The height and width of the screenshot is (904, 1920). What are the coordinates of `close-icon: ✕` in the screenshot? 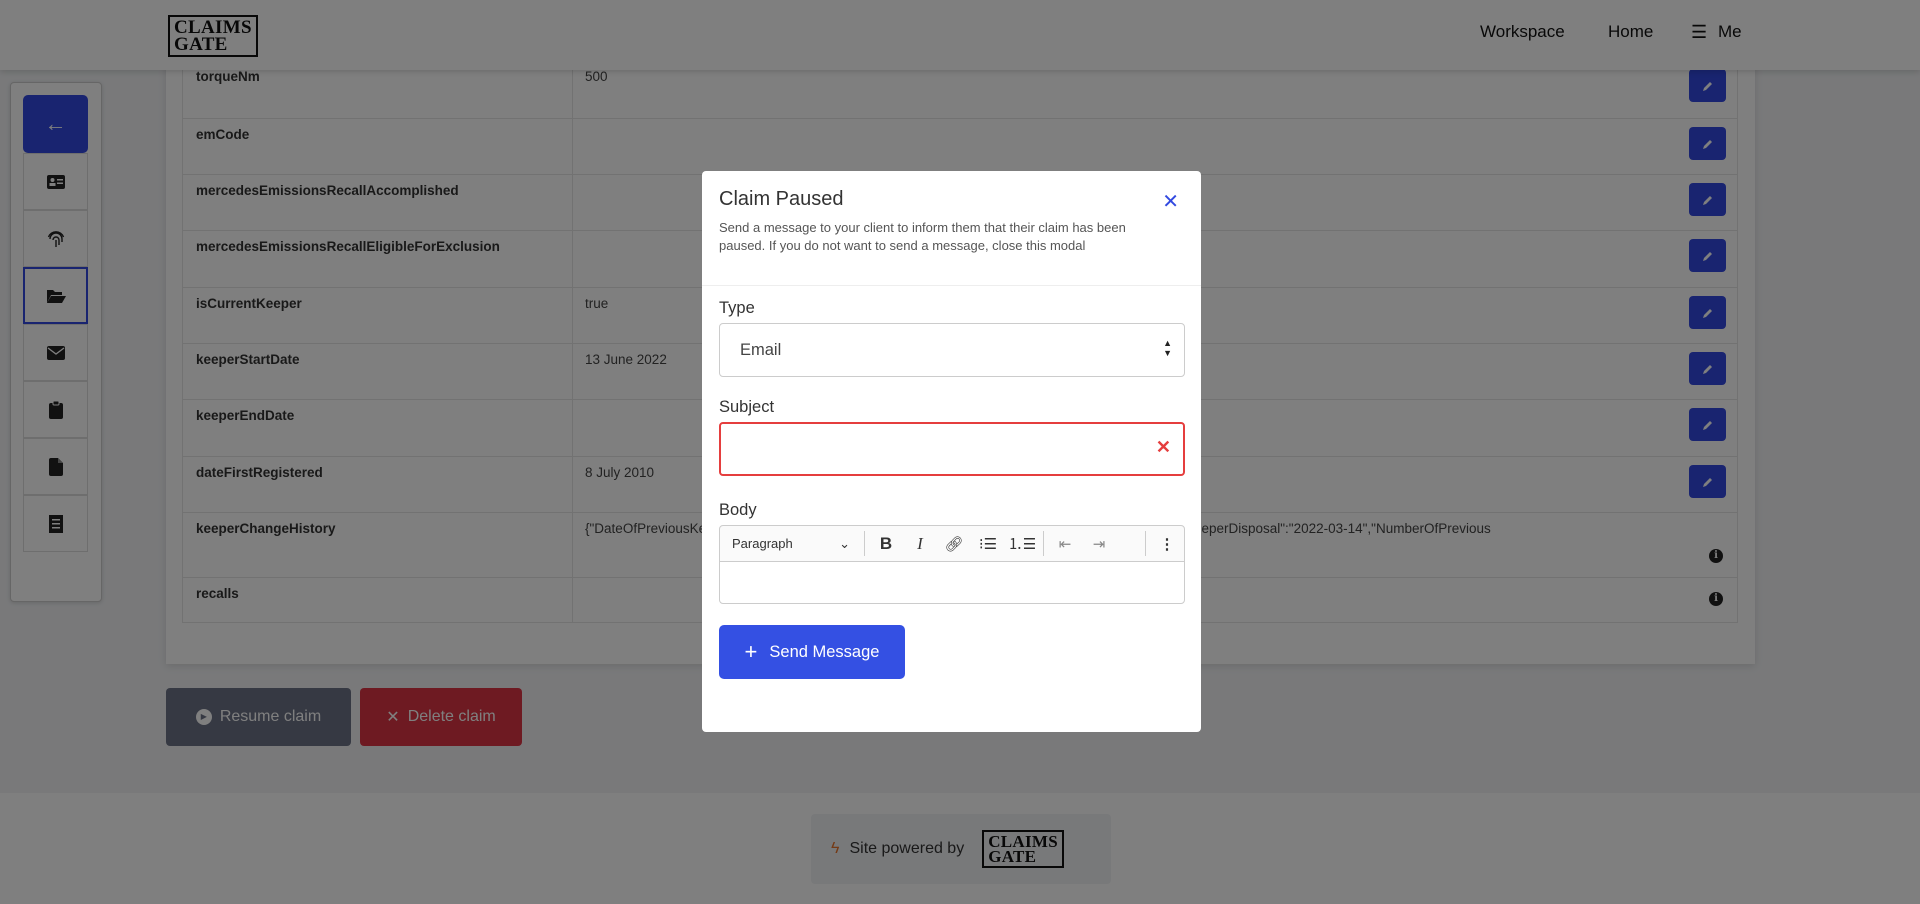 It's located at (1170, 201).